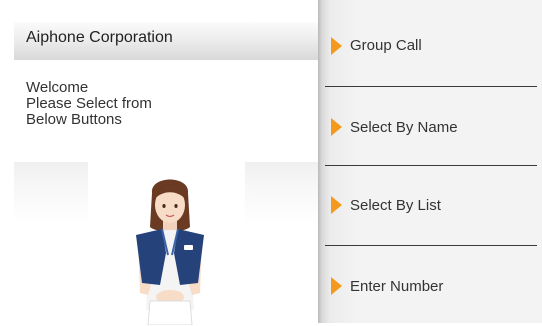 This screenshot has height=326, width=542. I want to click on menu-item-label: Select By Name, so click(404, 127).